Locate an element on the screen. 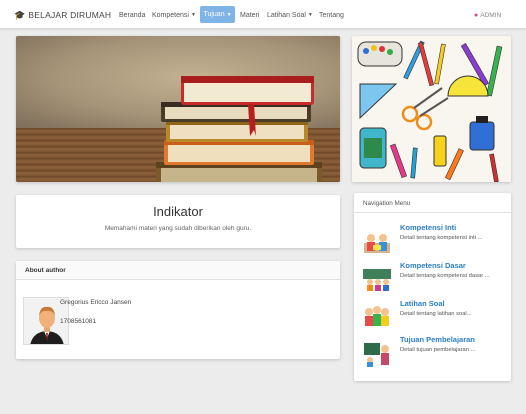 This screenshot has width=526, height=414. menu-item-title: Tujuan Pembelajaran is located at coordinates (437, 339).